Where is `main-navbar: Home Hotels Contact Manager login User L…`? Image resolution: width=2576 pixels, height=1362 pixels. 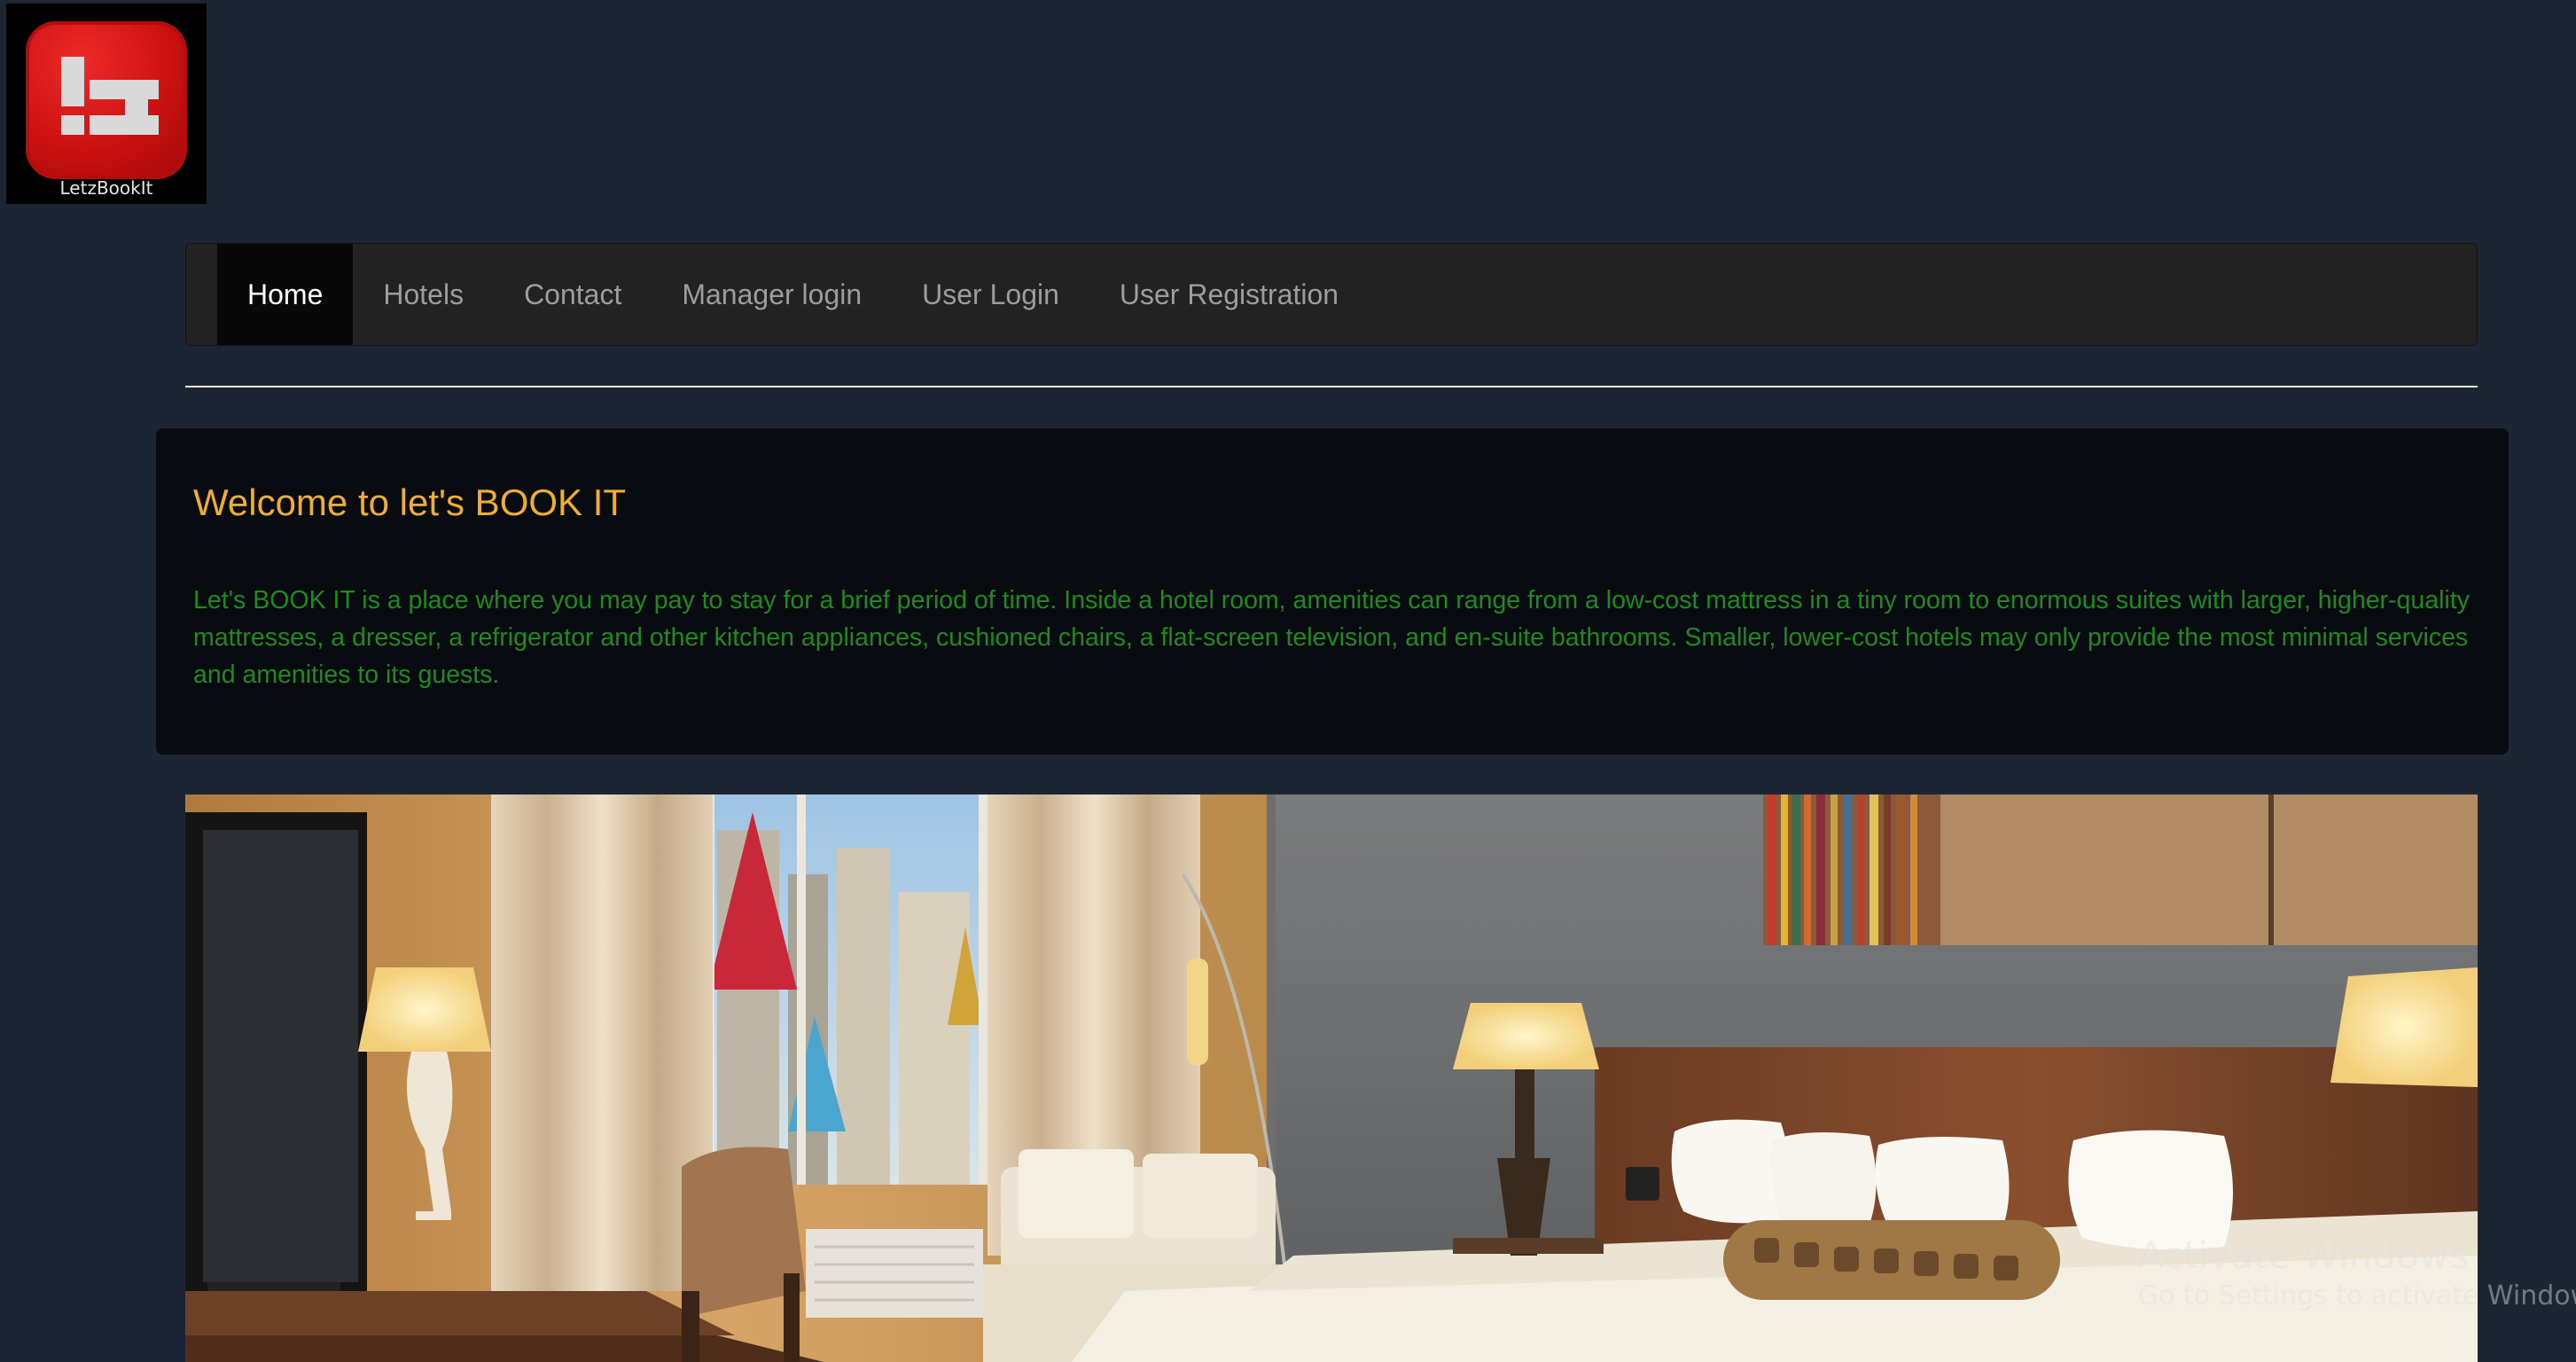
main-navbar: Home Hotels Contact Manager login User L… is located at coordinates (1331, 295).